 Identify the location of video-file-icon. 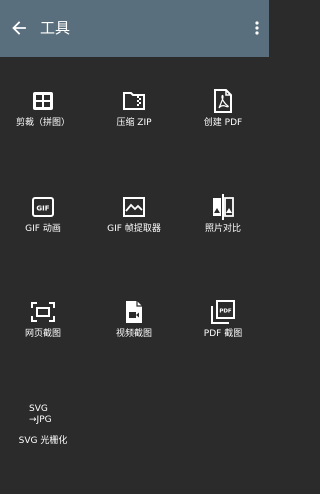
(134, 312).